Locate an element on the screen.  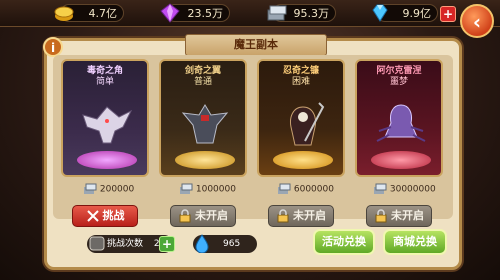
helmet-icon is located at coordinates (97, 243).